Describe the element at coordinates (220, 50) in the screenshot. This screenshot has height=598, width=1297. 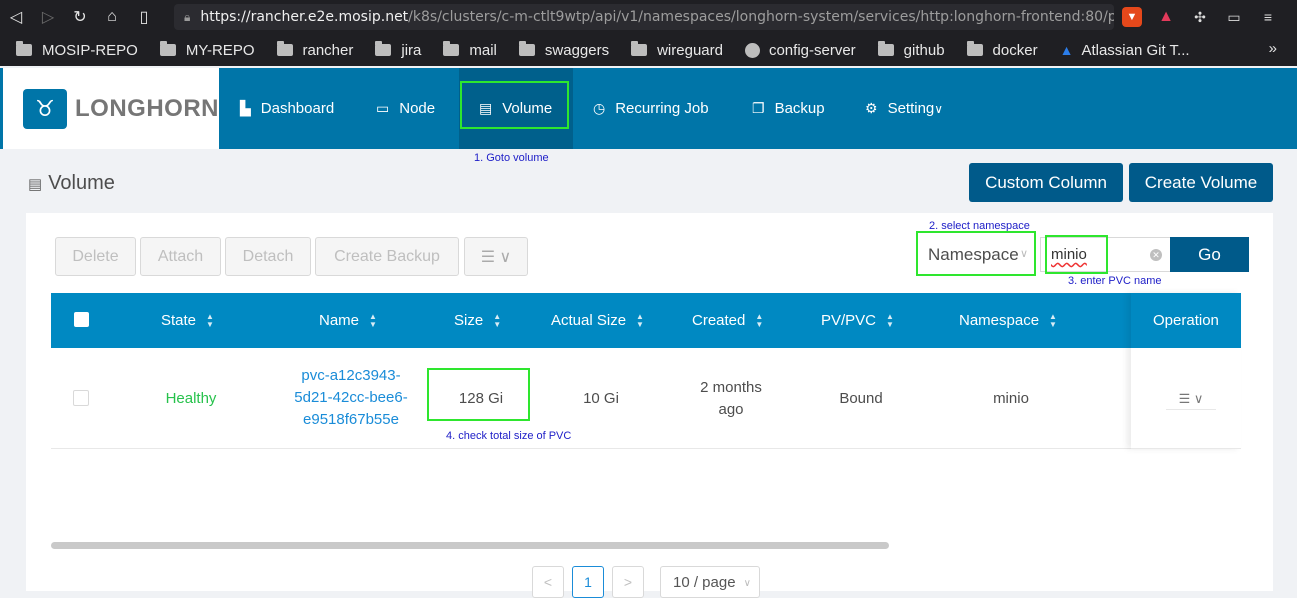
I see `bookmark-label: MY-REPO` at that location.